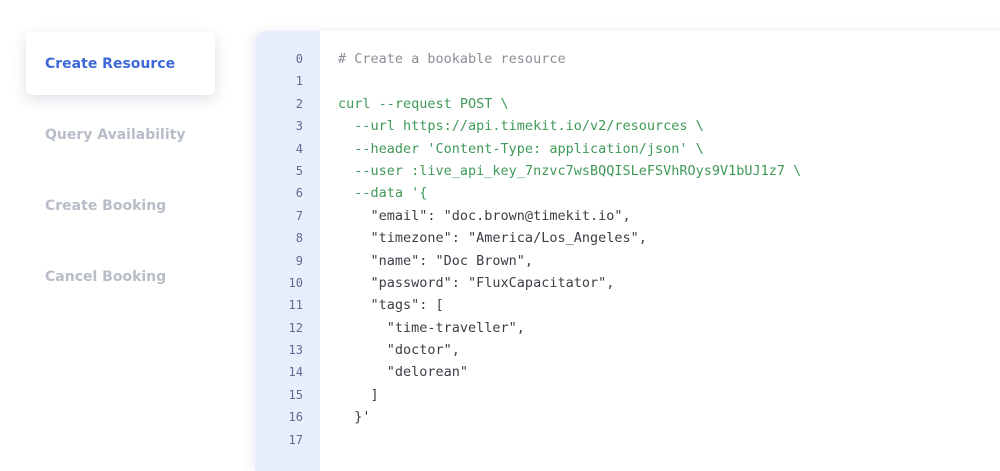 The height and width of the screenshot is (471, 1000). I want to click on code-line: curl --request POST \, so click(423, 103).